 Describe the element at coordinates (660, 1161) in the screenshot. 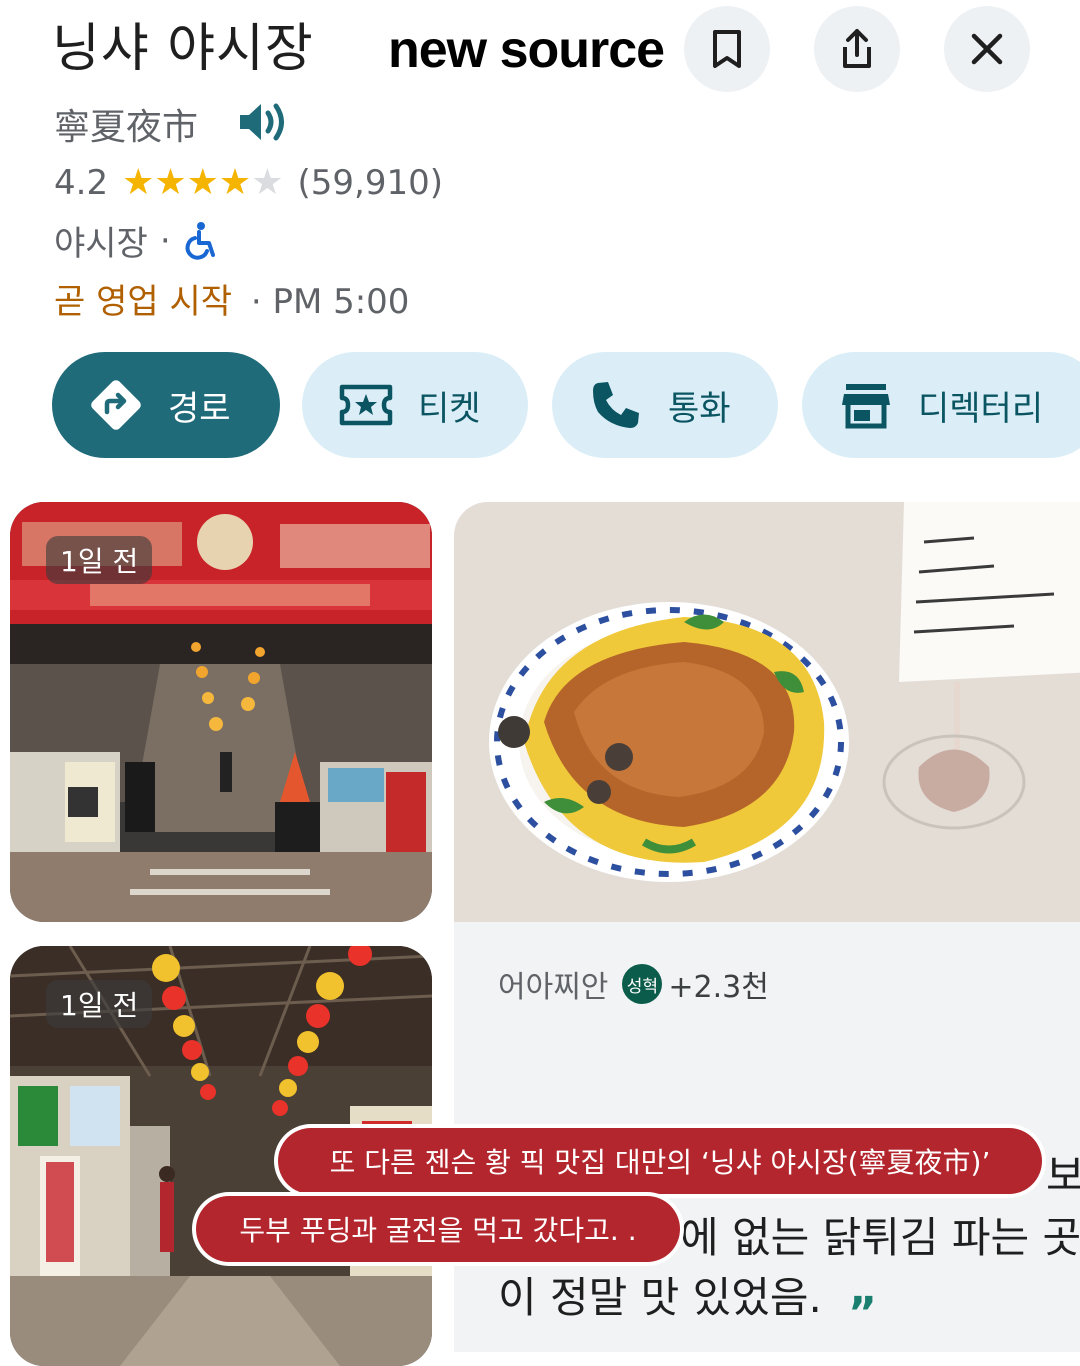

I see `caption-banner: 또 다른 젠슨 황 픽 맛집 대만의 ‘닝샤 야시장(寧夏夜市)’` at that location.